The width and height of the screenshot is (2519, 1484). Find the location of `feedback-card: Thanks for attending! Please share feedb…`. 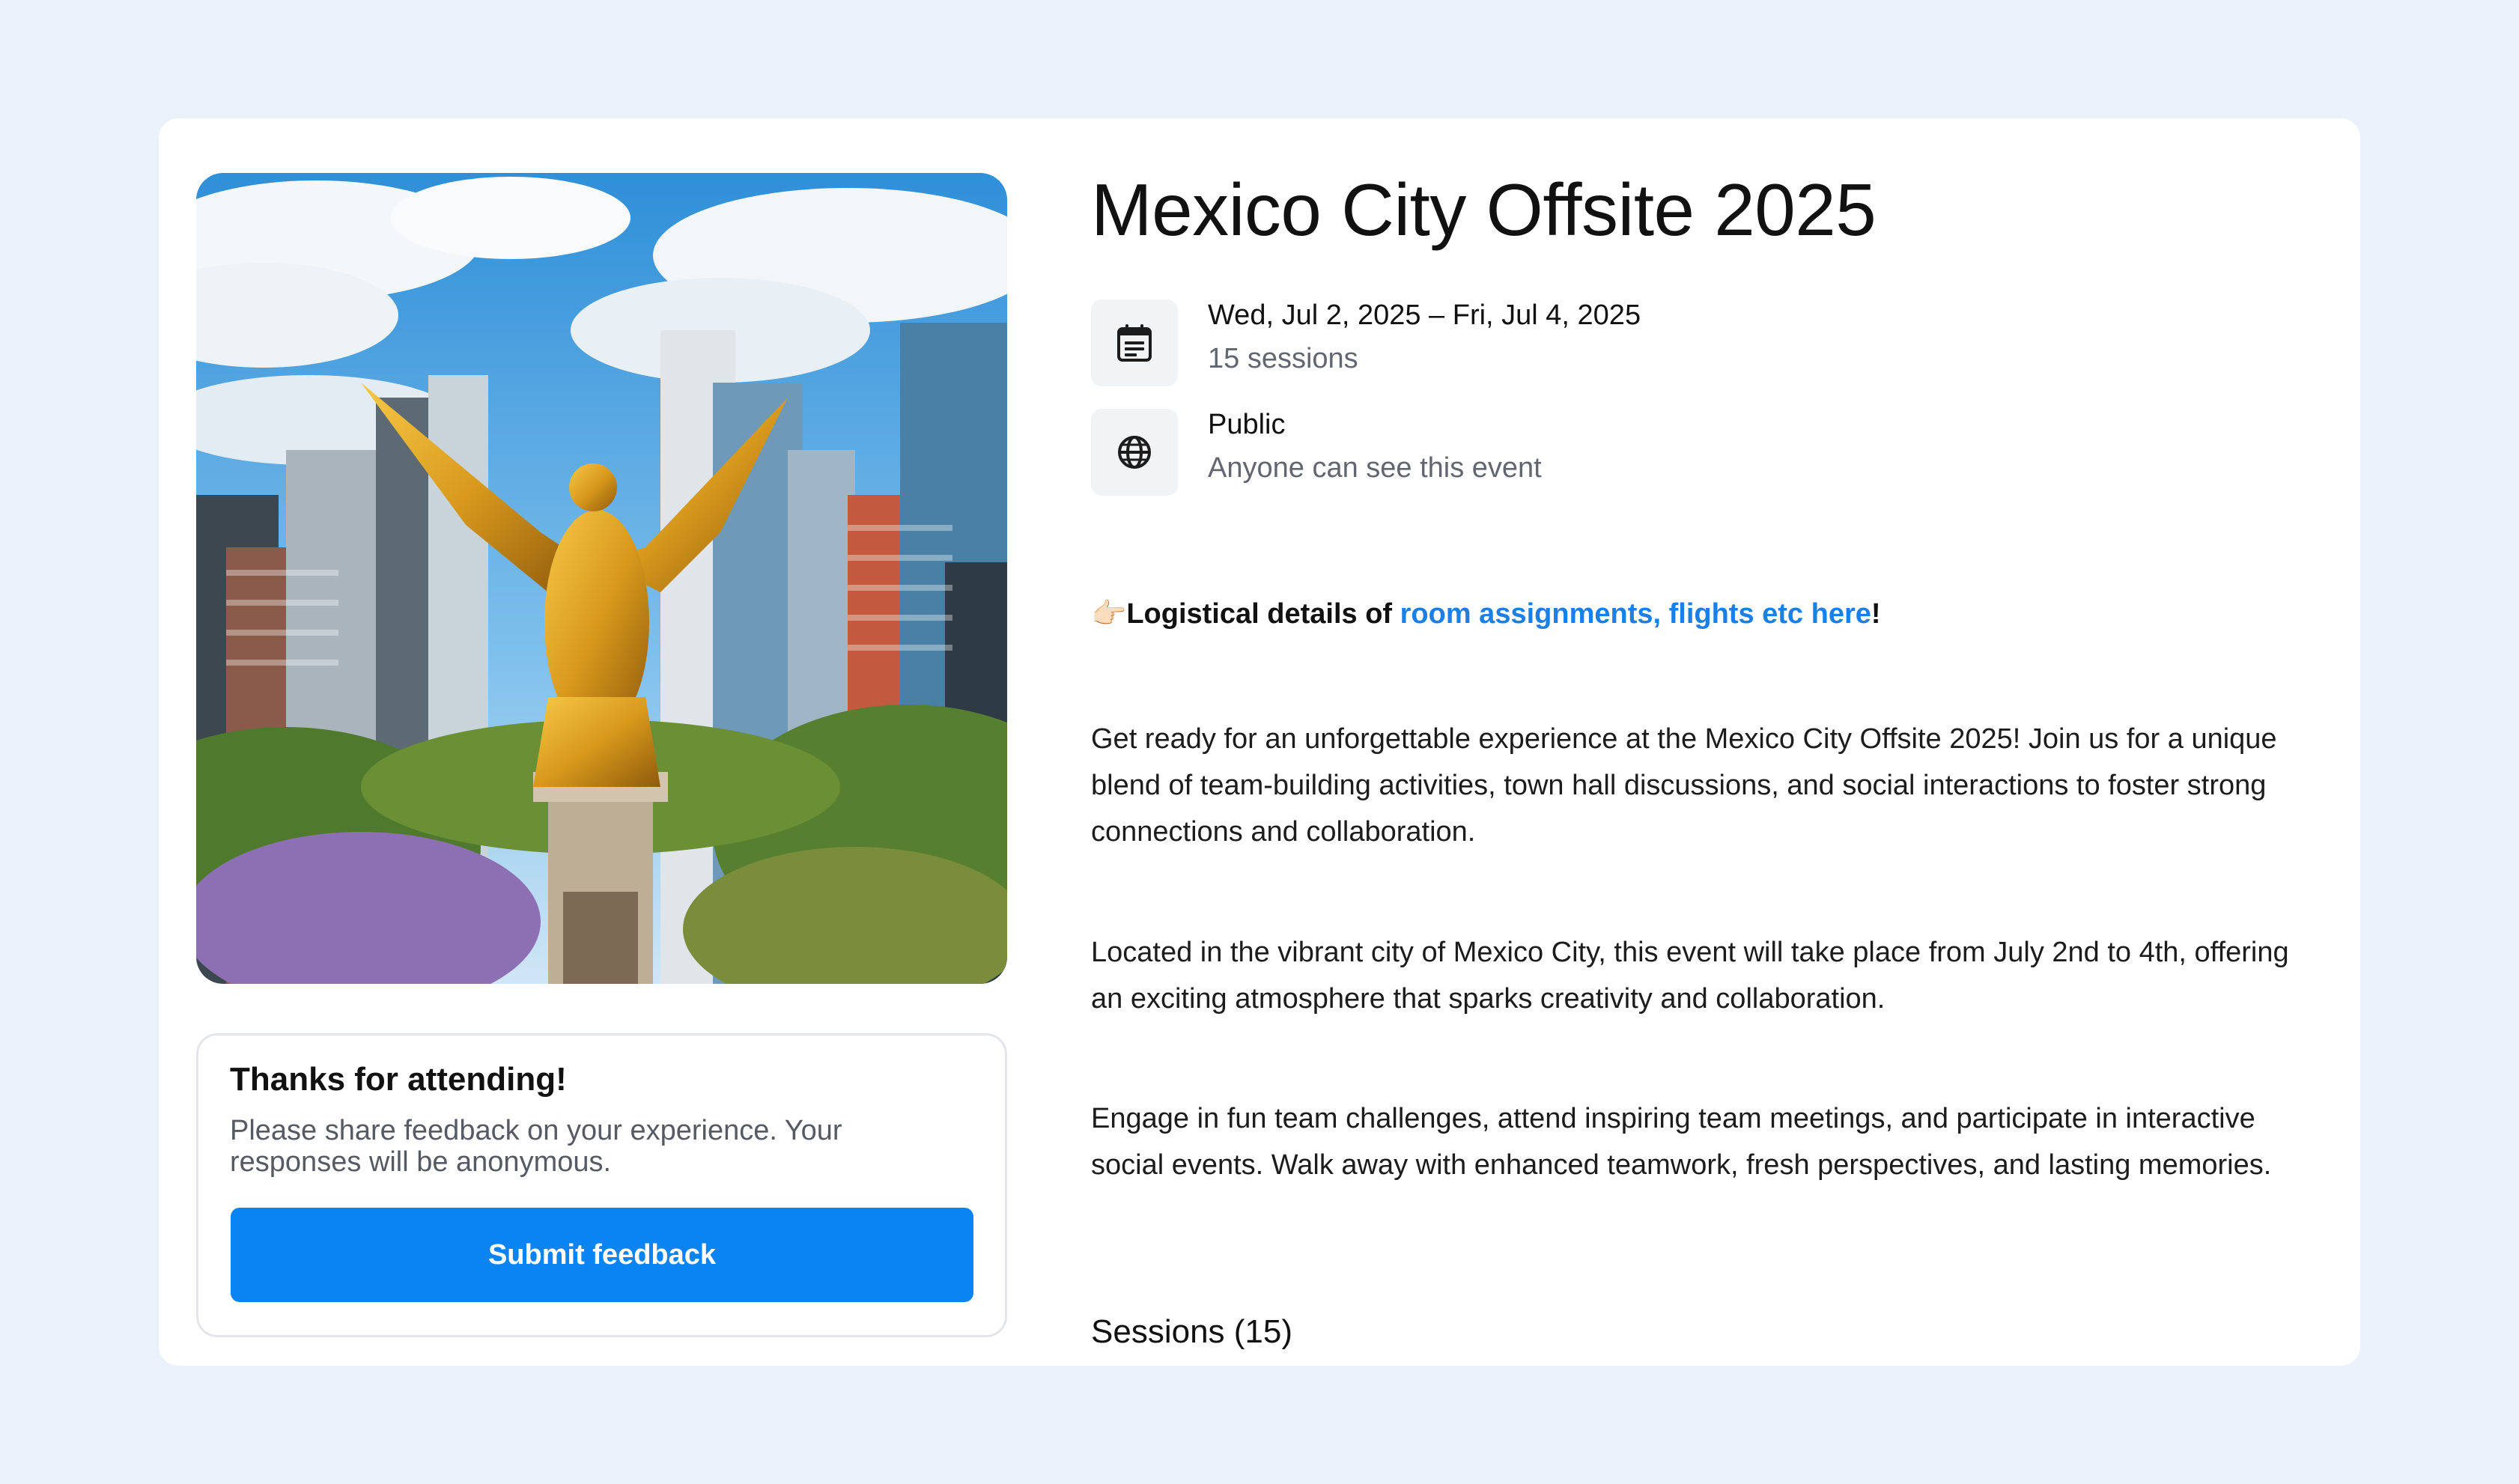

feedback-card: Thanks for attending! Please share feedb… is located at coordinates (601, 1185).